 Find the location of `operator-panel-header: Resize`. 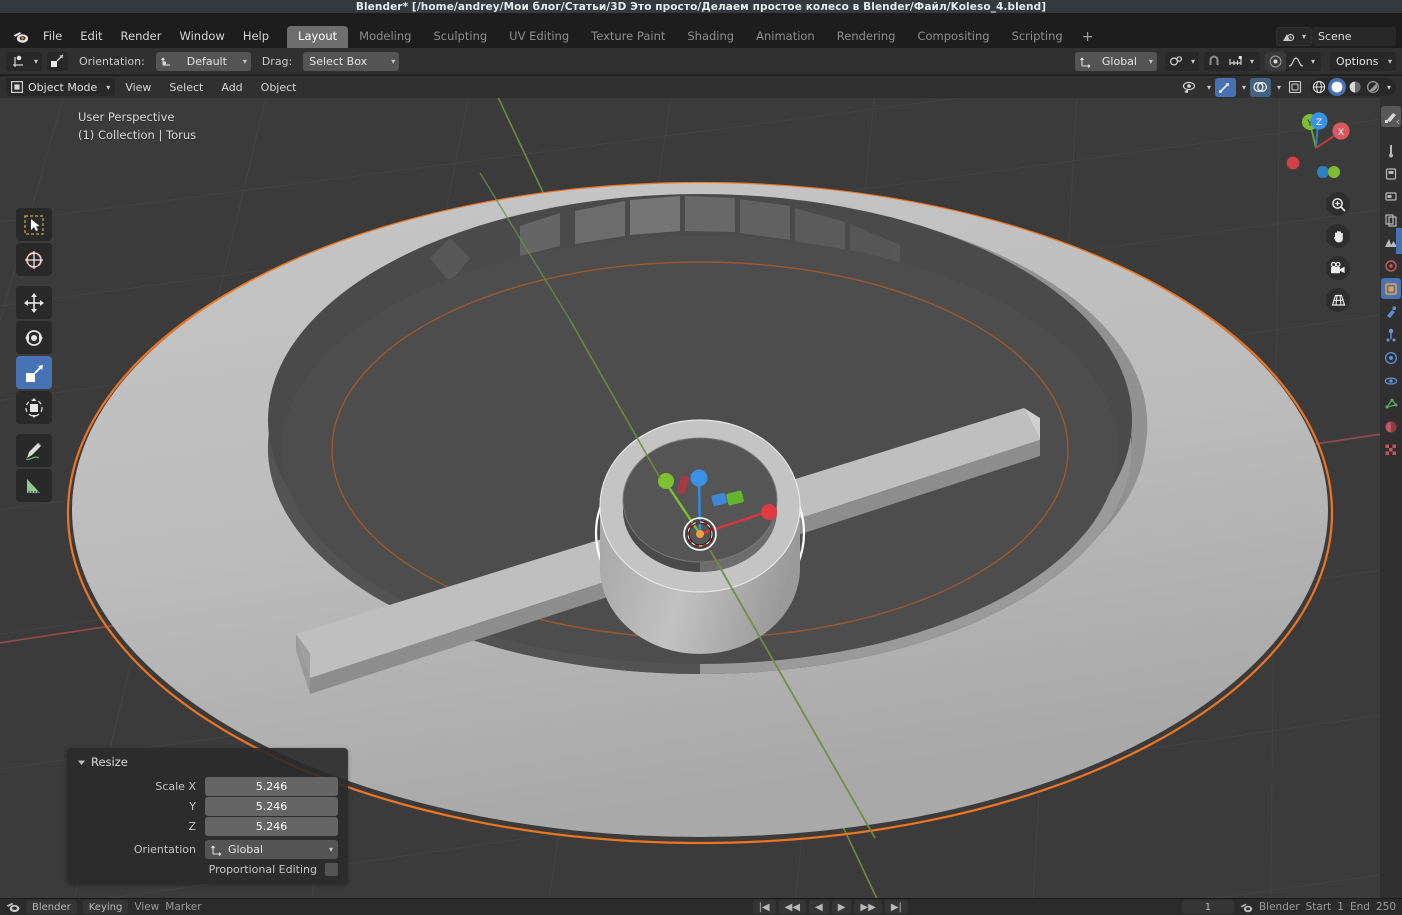

operator-panel-header: Resize is located at coordinates (207, 765).